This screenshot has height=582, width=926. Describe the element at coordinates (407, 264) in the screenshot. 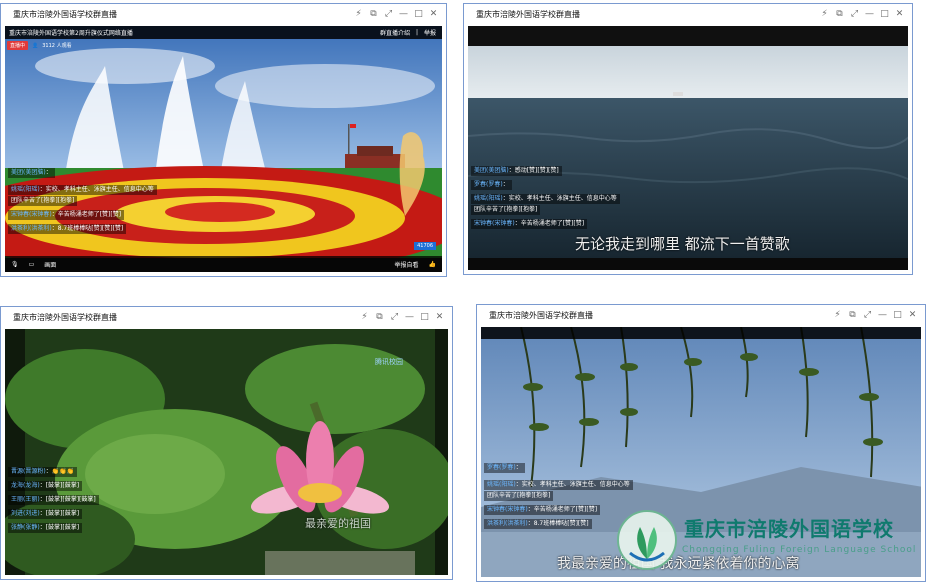

I see `report-button: 举报自看` at that location.